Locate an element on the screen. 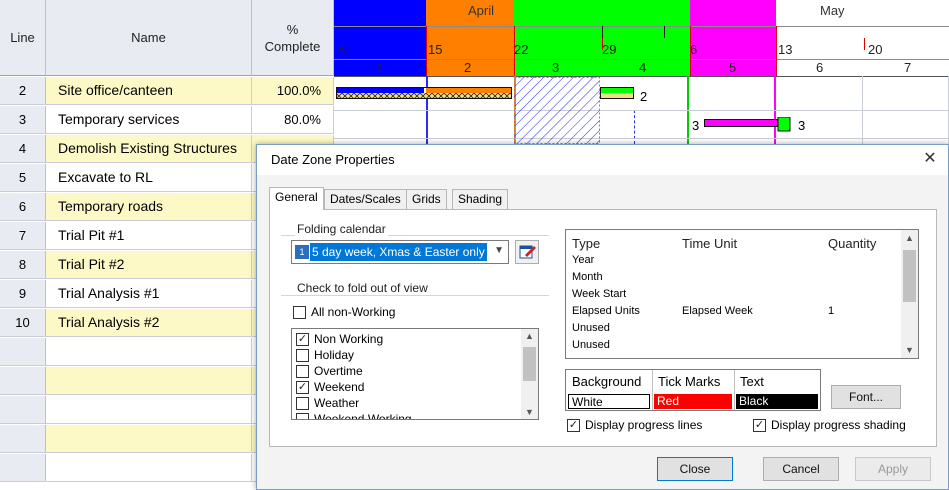 The image size is (949, 490). edit-calendar-icon is located at coordinates (527, 252).